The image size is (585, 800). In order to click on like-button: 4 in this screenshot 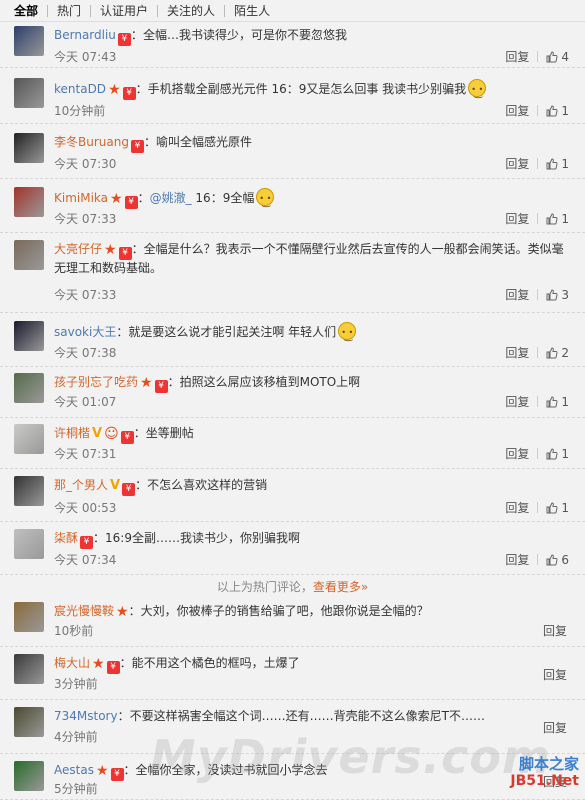, I will do `click(557, 57)`.